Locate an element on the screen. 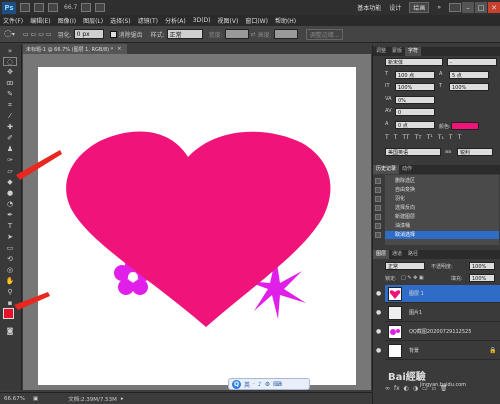 The image size is (500, 404). menu-edit: 编辑(E) is located at coordinates (40, 20).